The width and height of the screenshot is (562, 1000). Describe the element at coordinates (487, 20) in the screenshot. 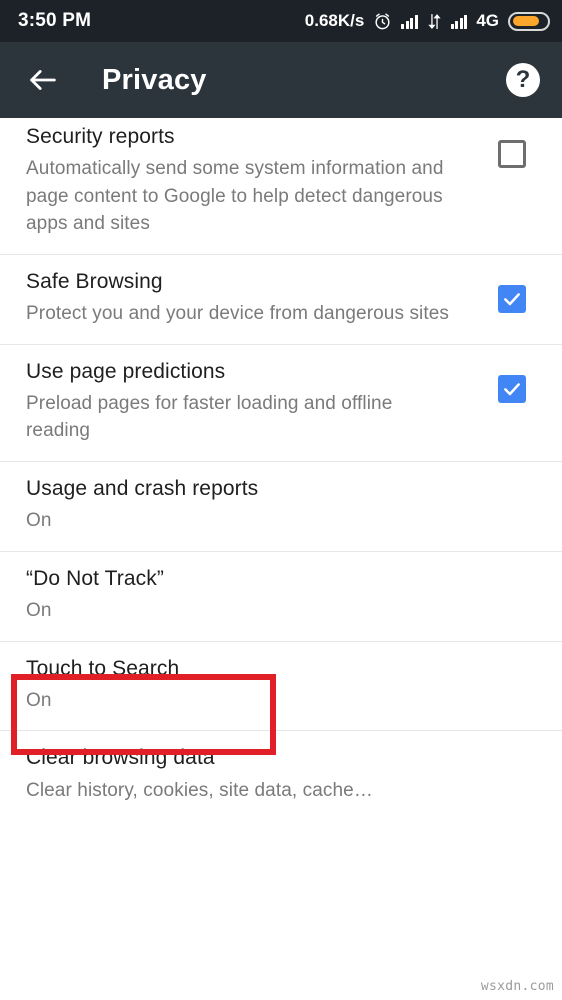

I see `network-type-label: 4G` at that location.